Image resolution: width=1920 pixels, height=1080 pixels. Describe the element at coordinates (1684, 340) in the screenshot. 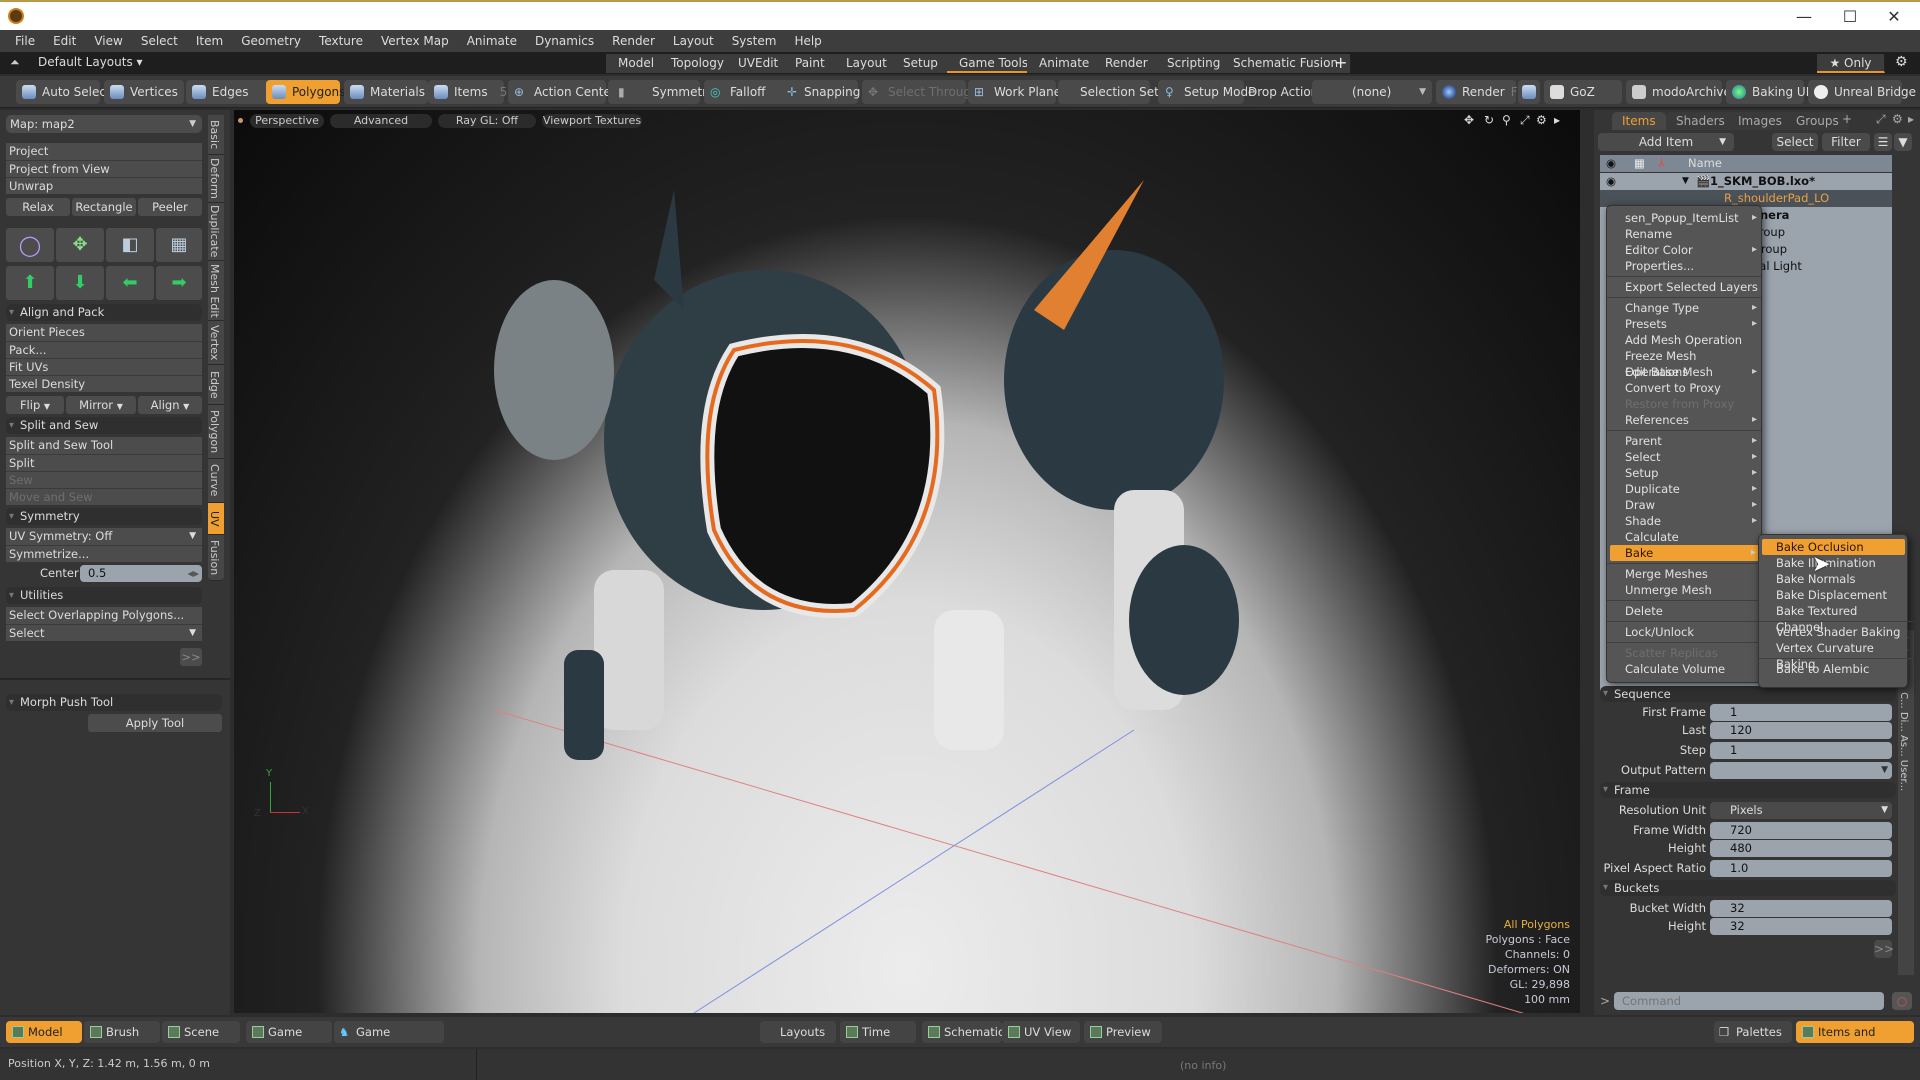

I see `menu-item-add-mesh-operation: Add Mesh Operation` at that location.